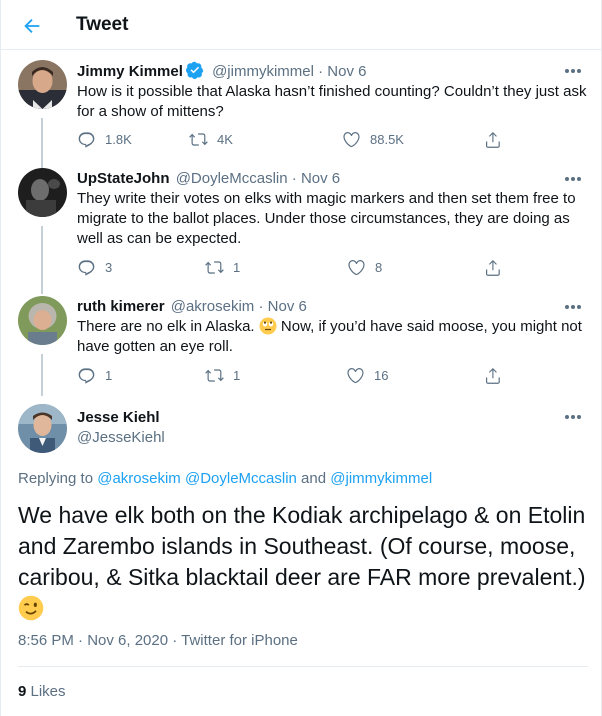 This screenshot has height=716, width=602. I want to click on main-tweet: Jesse Kiehl @JesseKiehl, so click(301, 434).